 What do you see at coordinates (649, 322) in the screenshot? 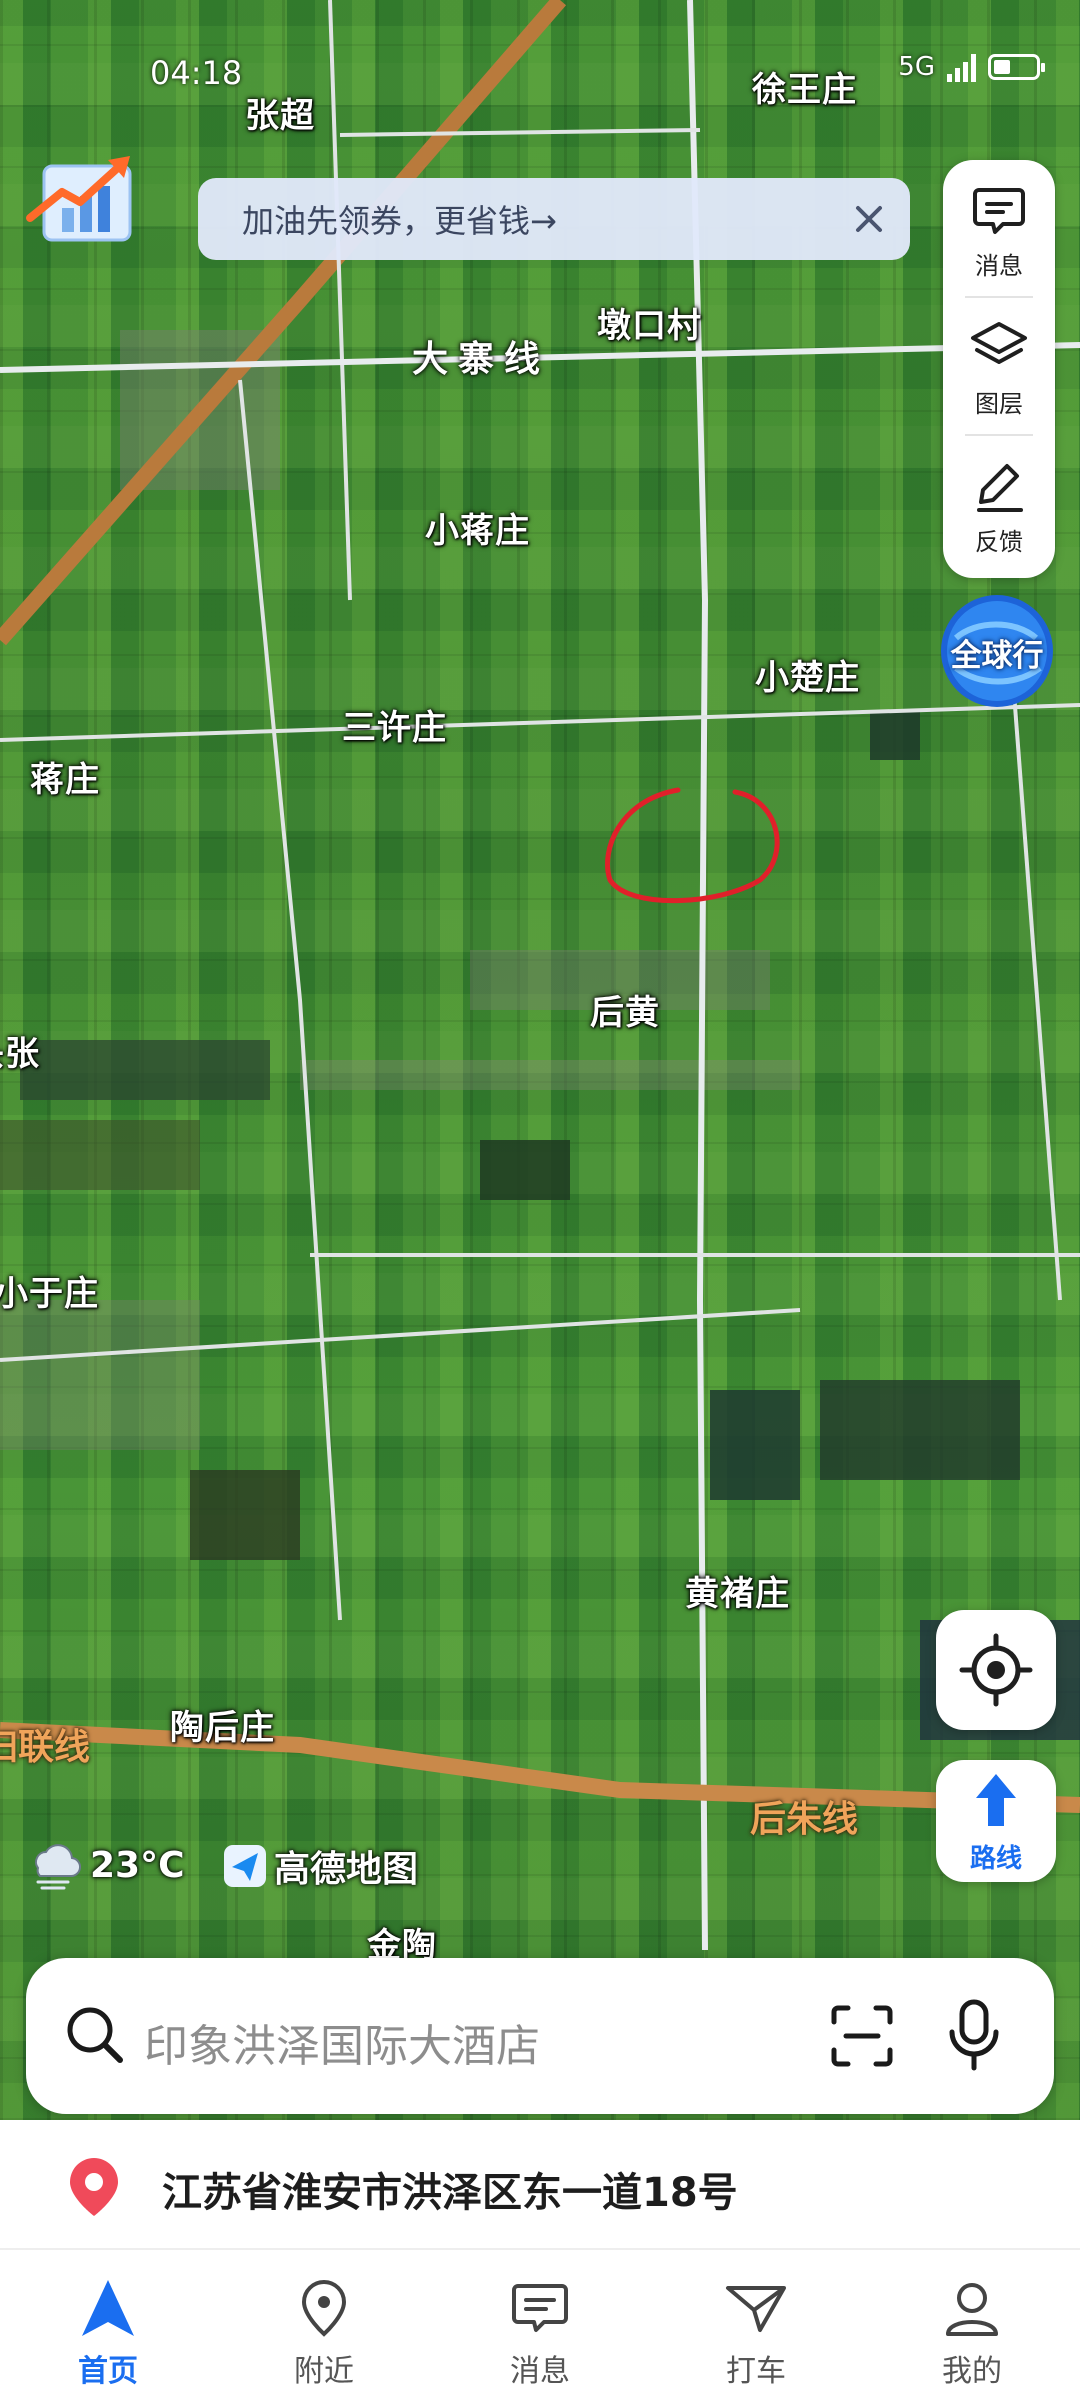
I see `place-label-dunkoucun: 墩口村` at bounding box center [649, 322].